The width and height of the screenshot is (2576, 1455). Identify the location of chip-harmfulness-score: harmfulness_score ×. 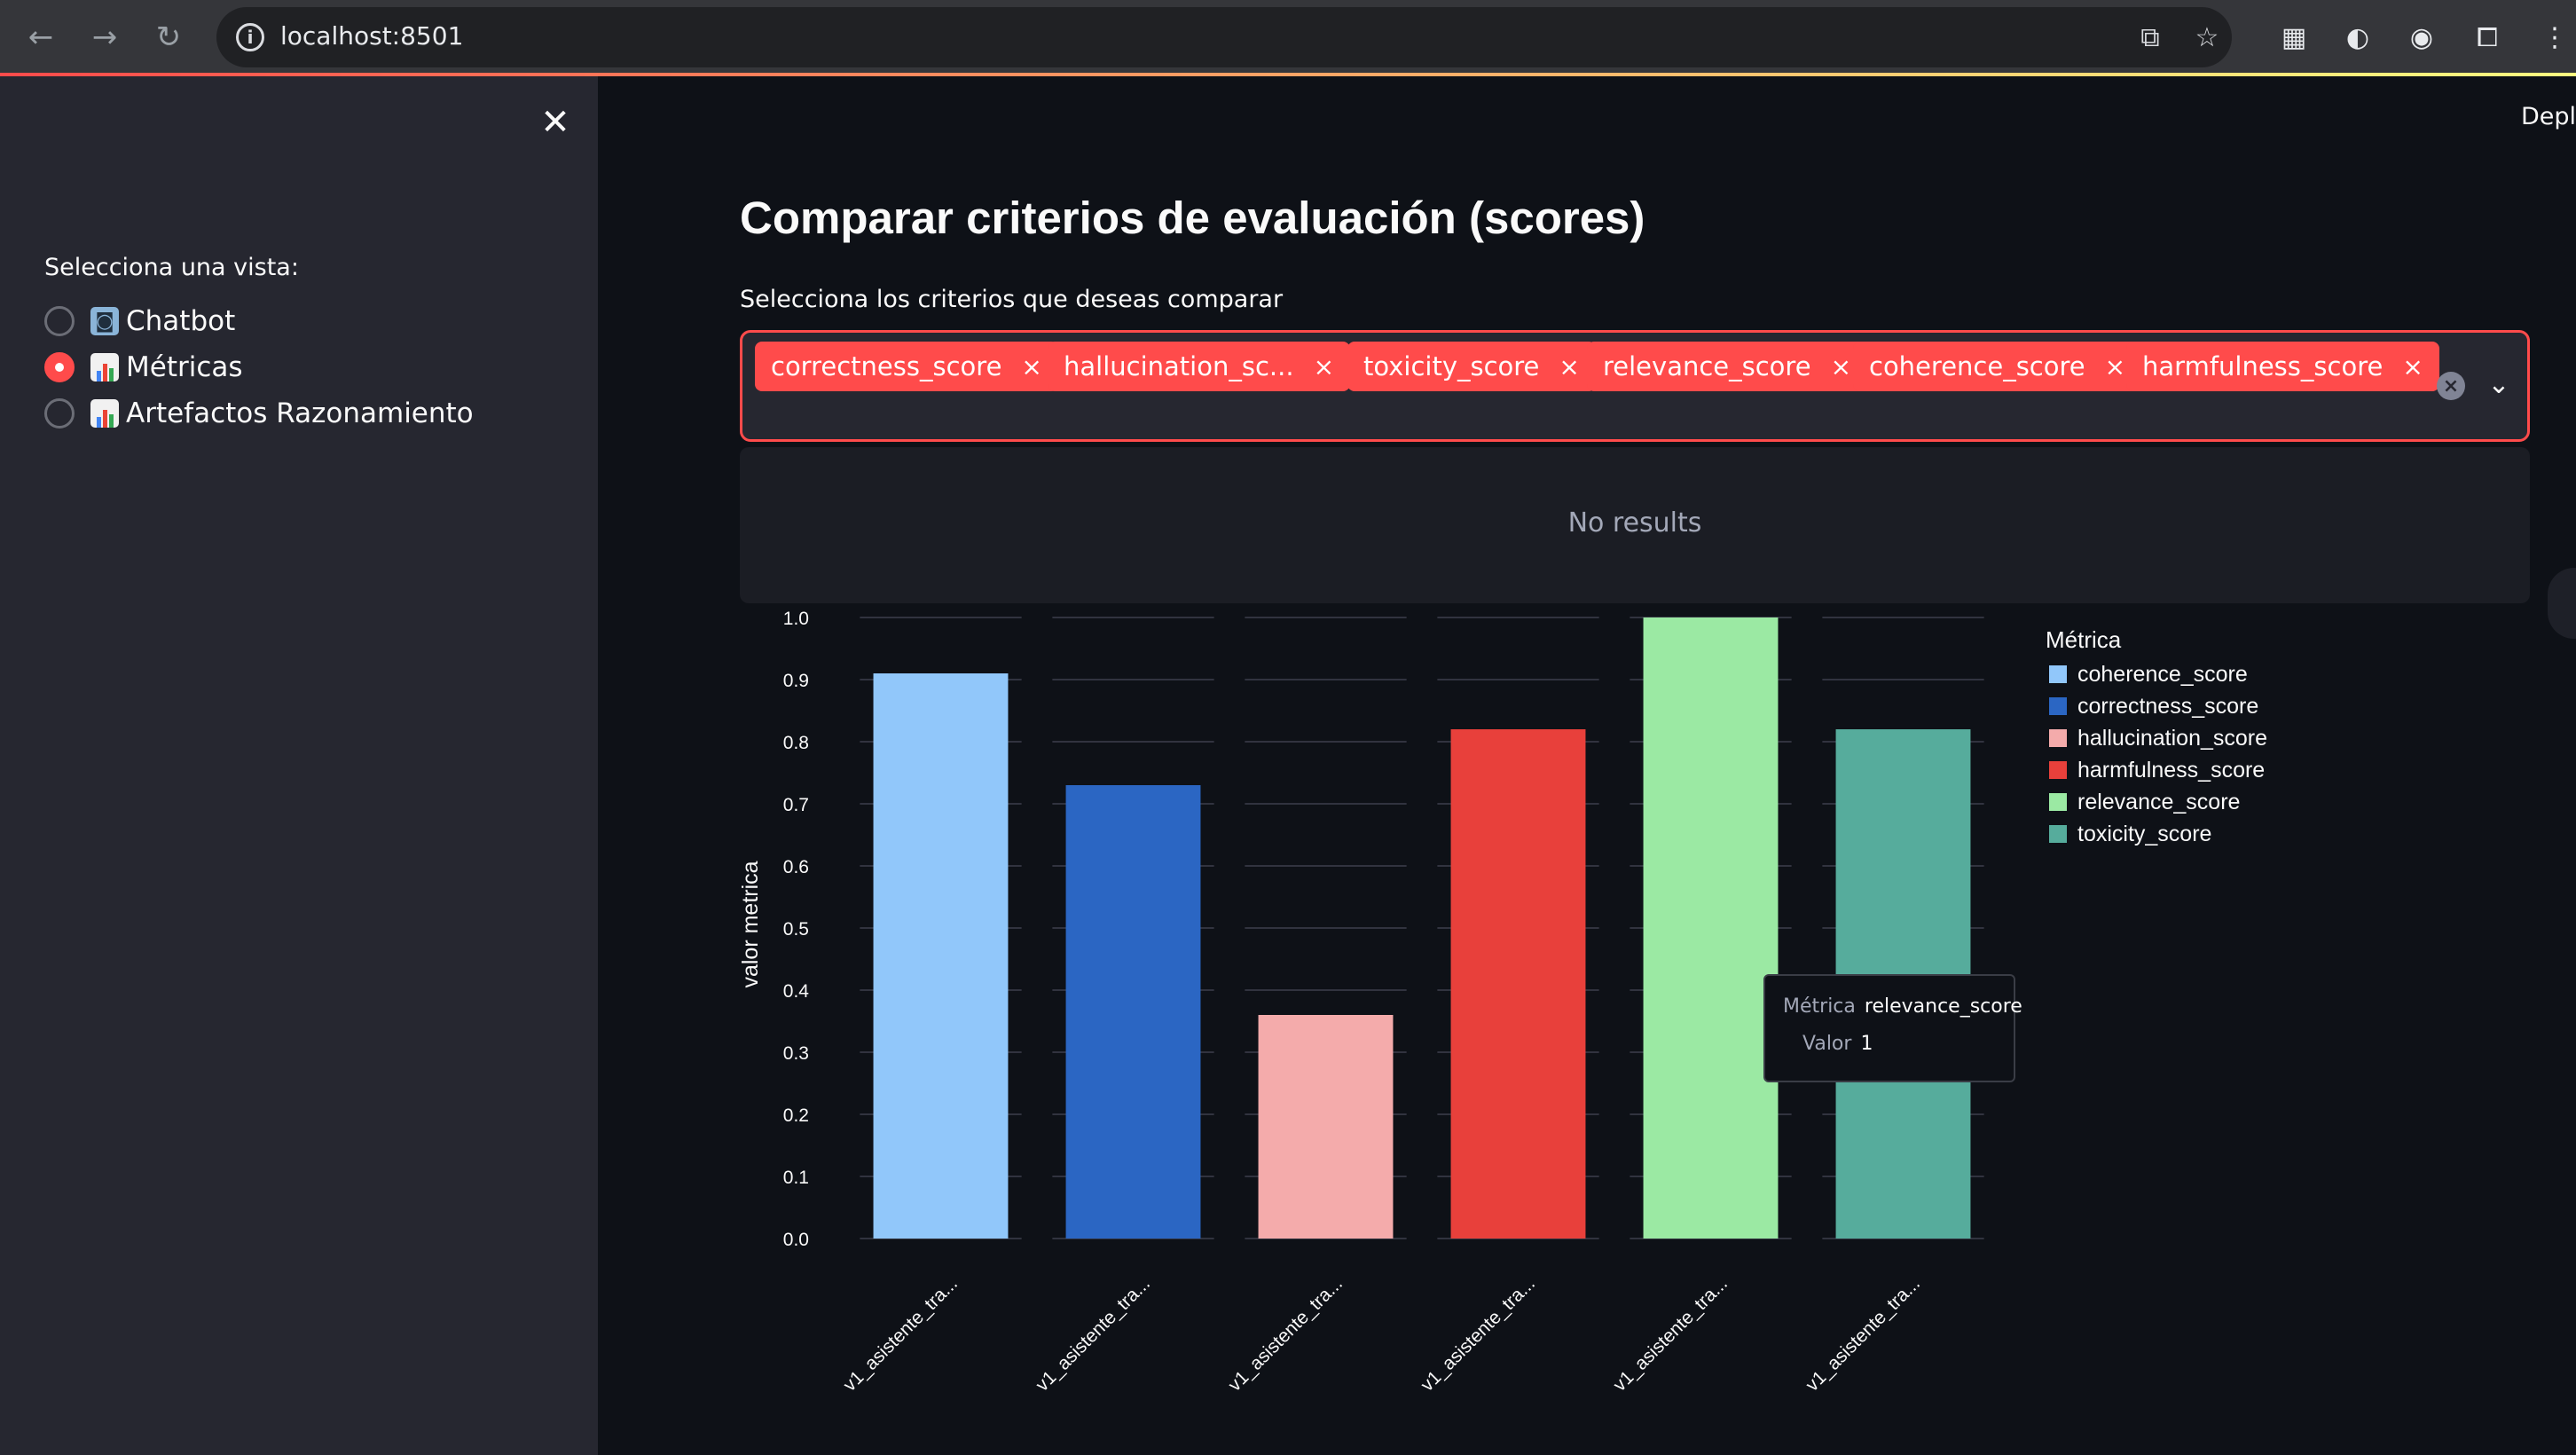
(2282, 366).